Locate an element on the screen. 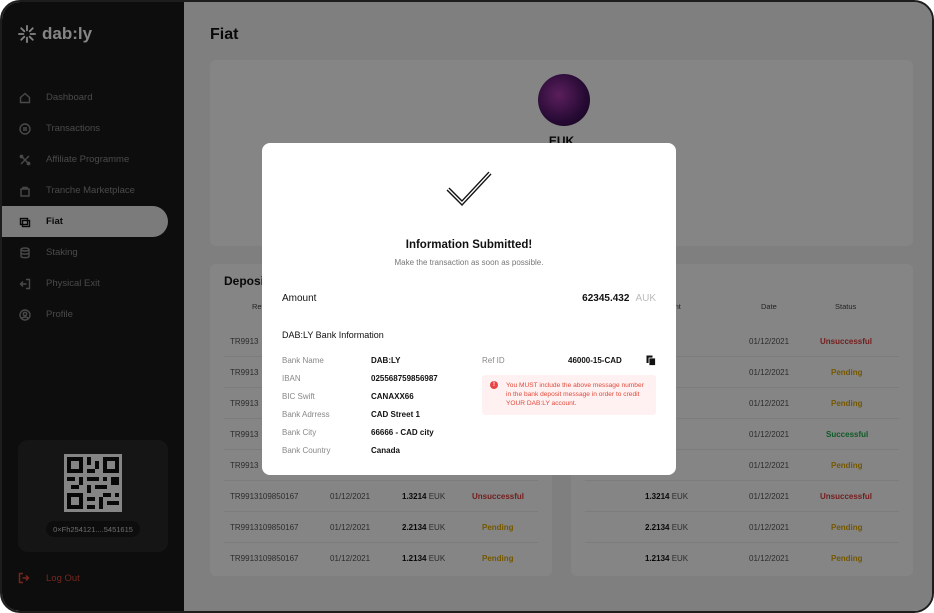  amount-row: Amount 62345.432 AUK is located at coordinates (469, 300).